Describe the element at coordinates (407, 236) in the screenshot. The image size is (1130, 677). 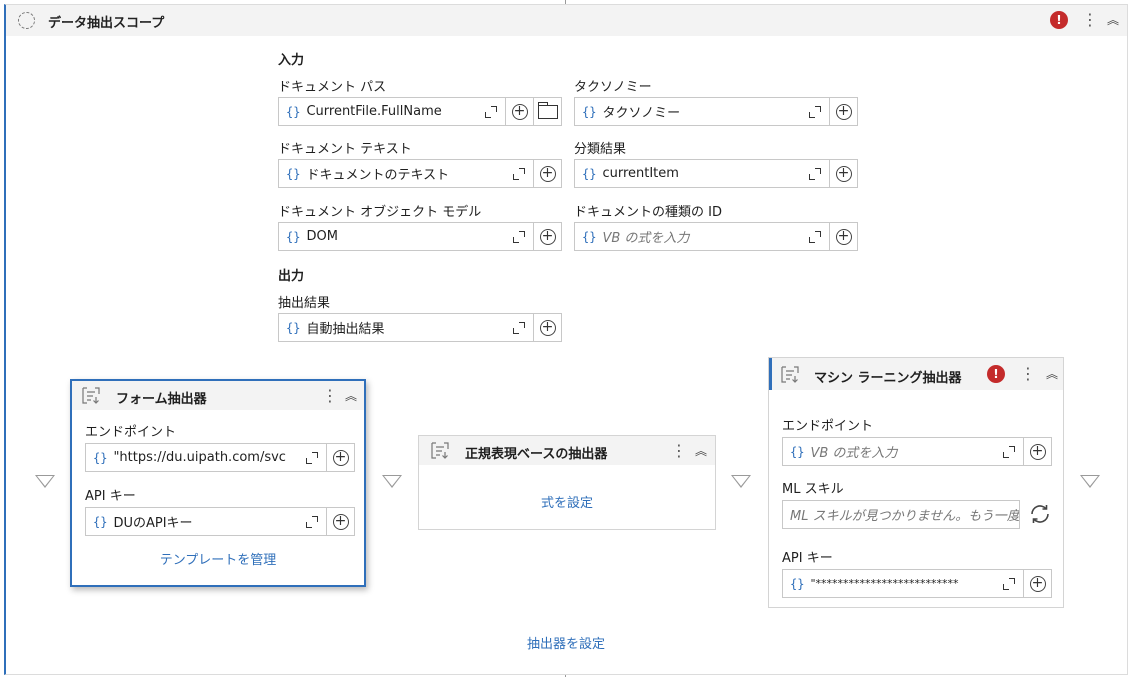
I see `document-object-model-value: DOM` at that location.